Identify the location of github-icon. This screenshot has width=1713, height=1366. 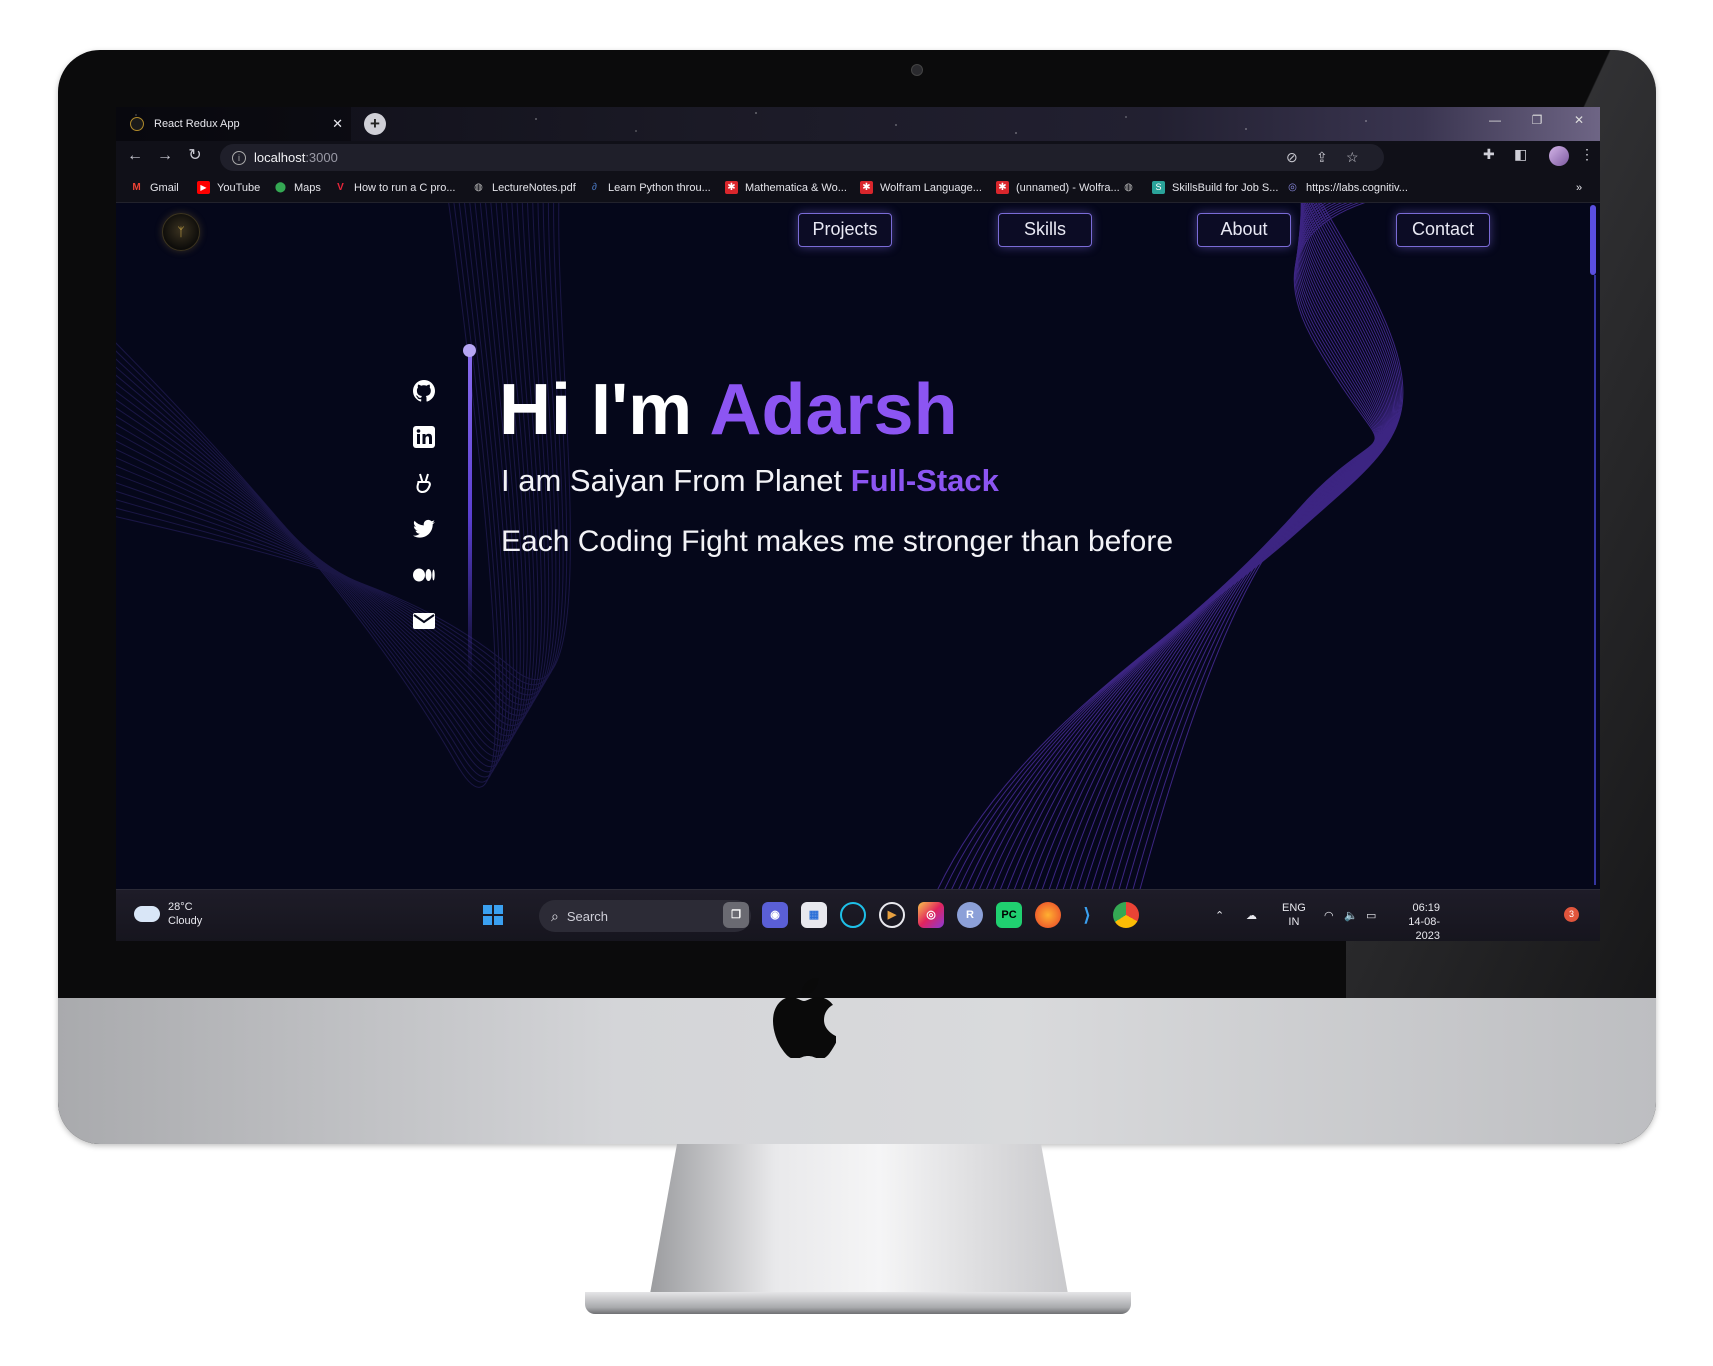
(424, 391).